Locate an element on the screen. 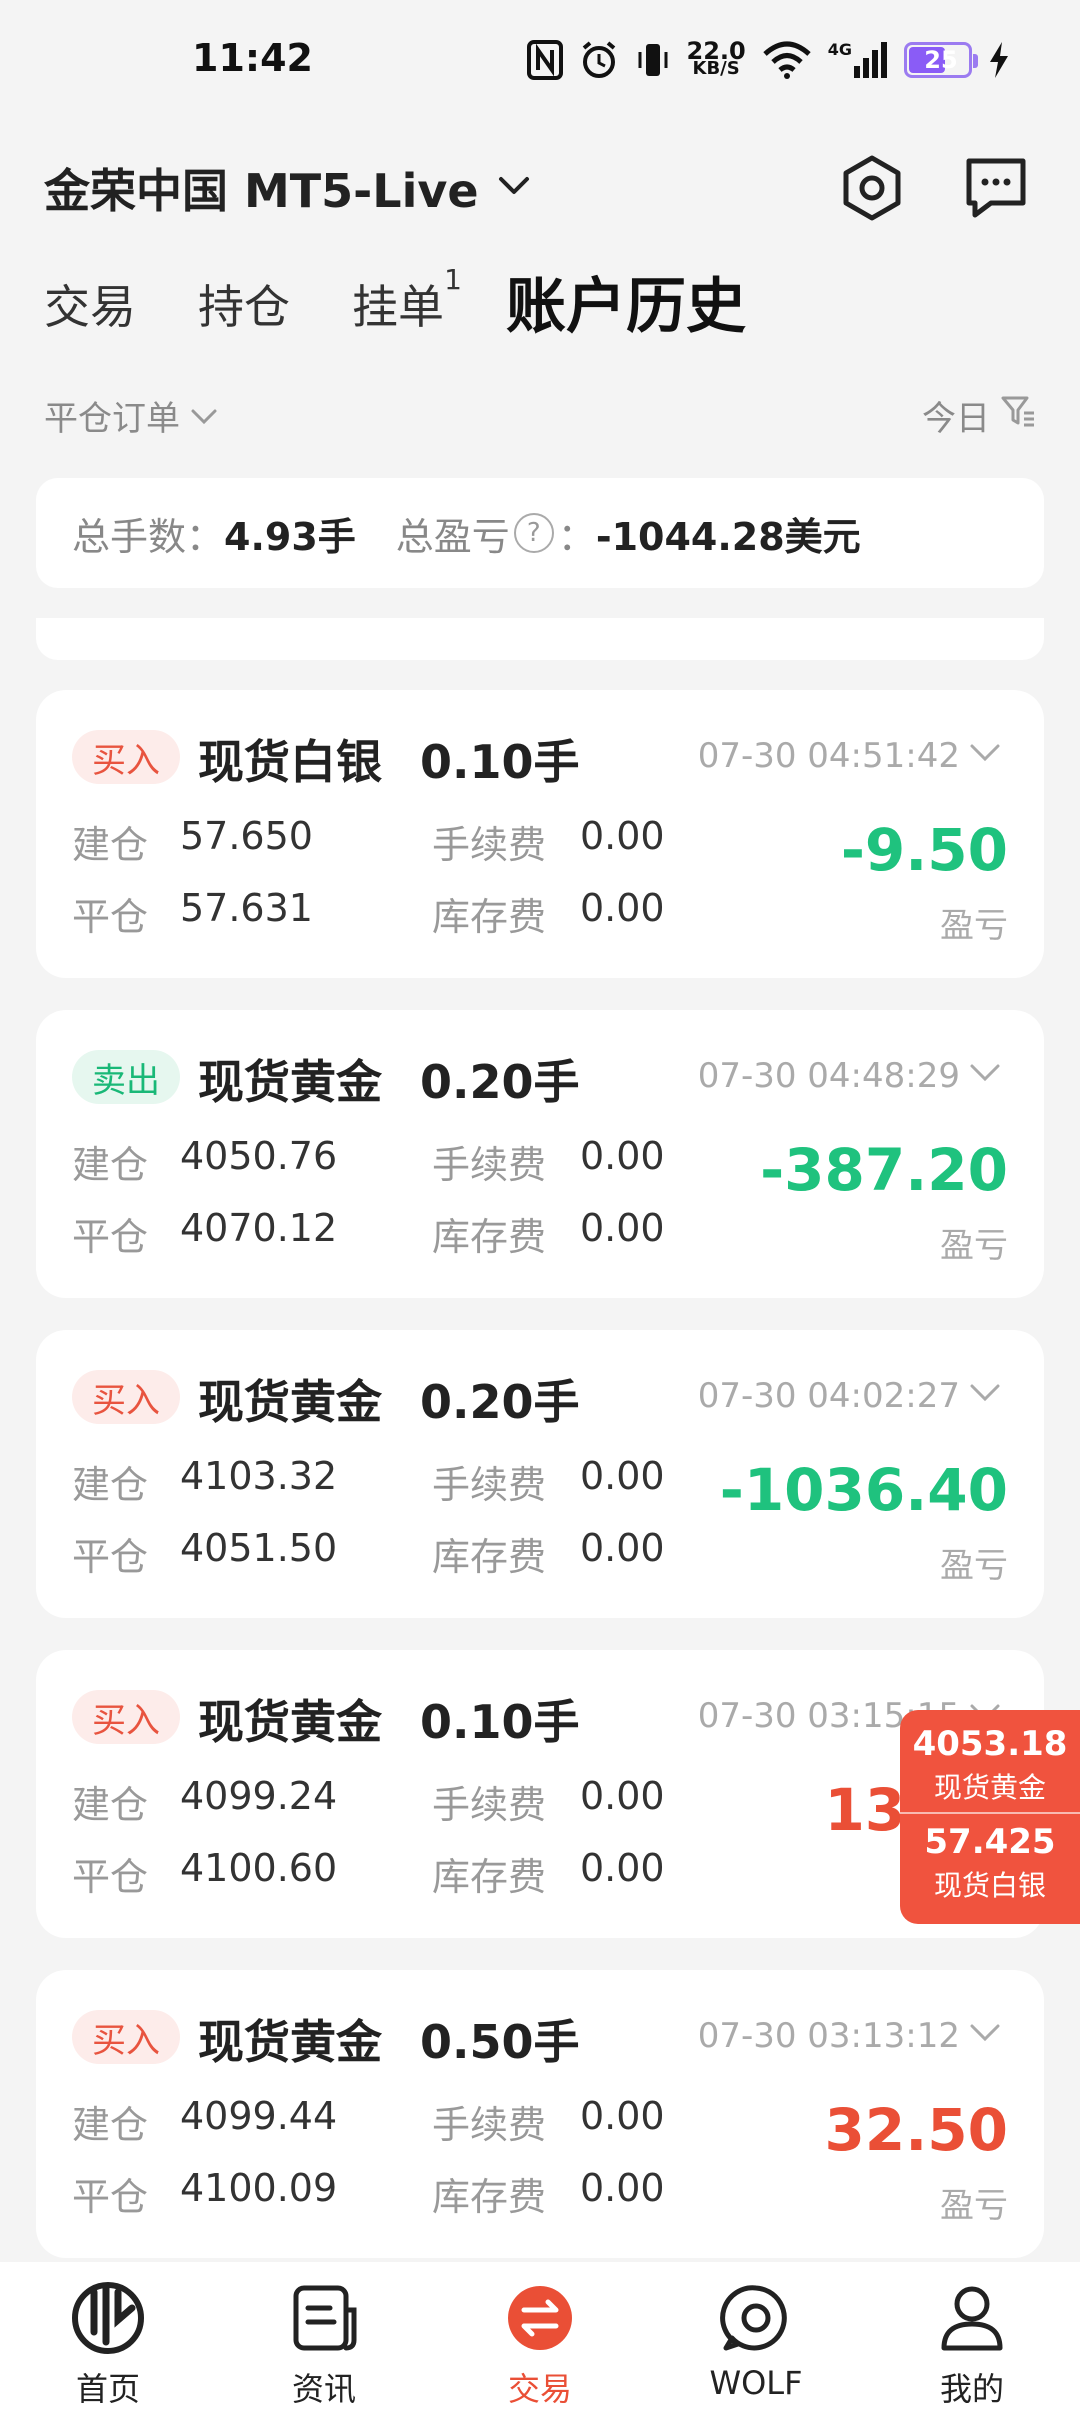 The width and height of the screenshot is (1080, 2412). status-bar: 11:42 22.0 KB/S 4G 25 is located at coordinates (540, 60).